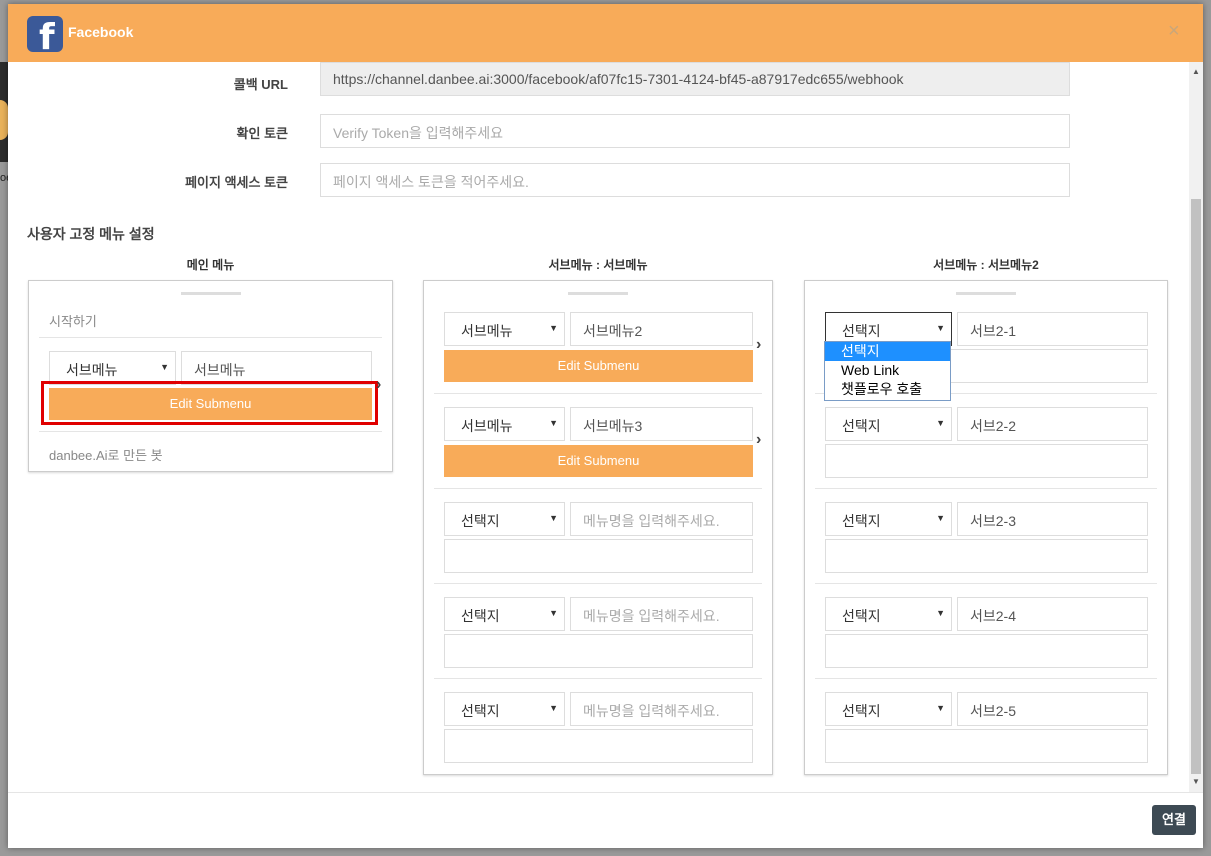 The height and width of the screenshot is (856, 1211). I want to click on footer-menu-item: danbee.Ai로 만든 봇, so click(106, 454).